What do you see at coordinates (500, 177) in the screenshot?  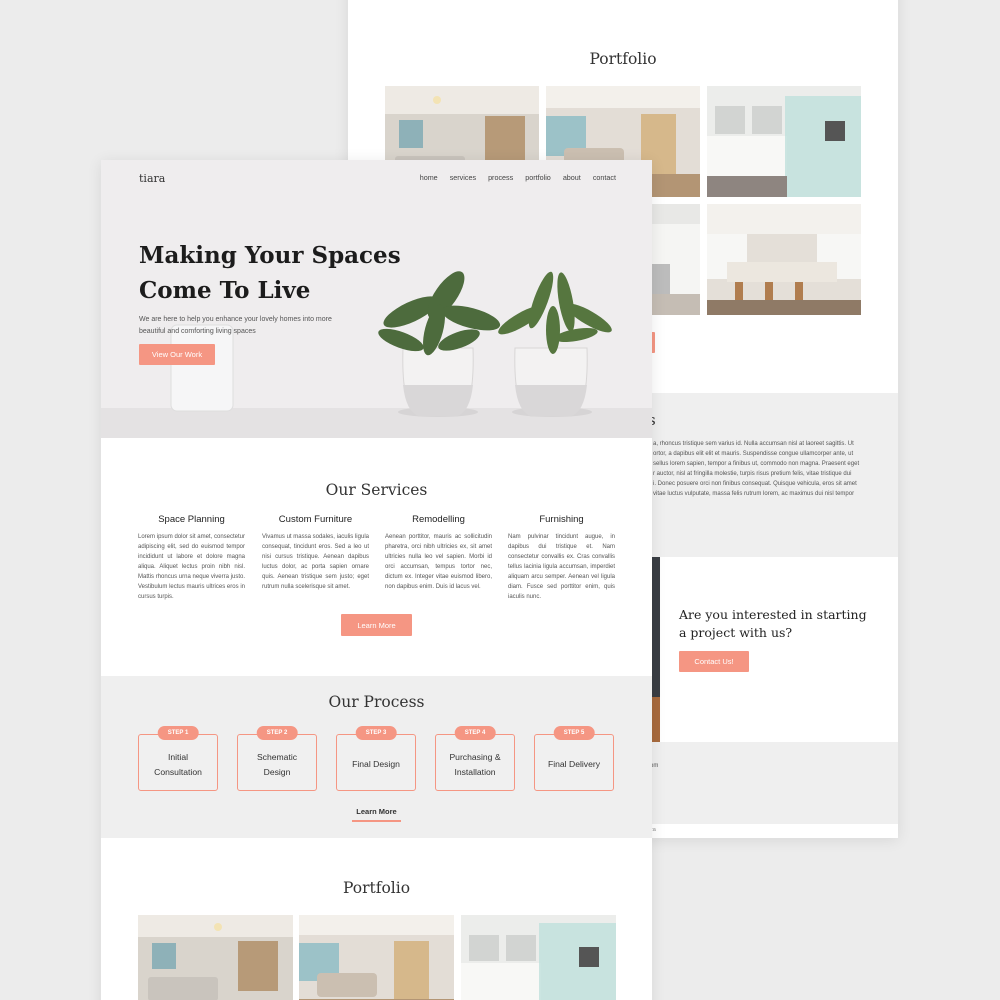 I see `nav-process: process` at bounding box center [500, 177].